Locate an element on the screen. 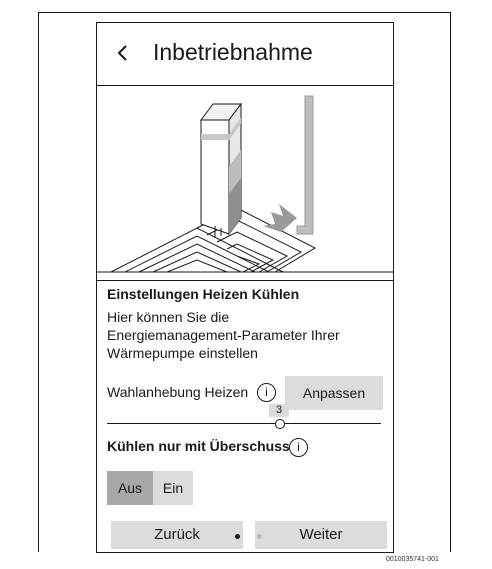 The image size is (492, 569). section-title: Einstellungen Heizen Kühlen is located at coordinates (203, 294).